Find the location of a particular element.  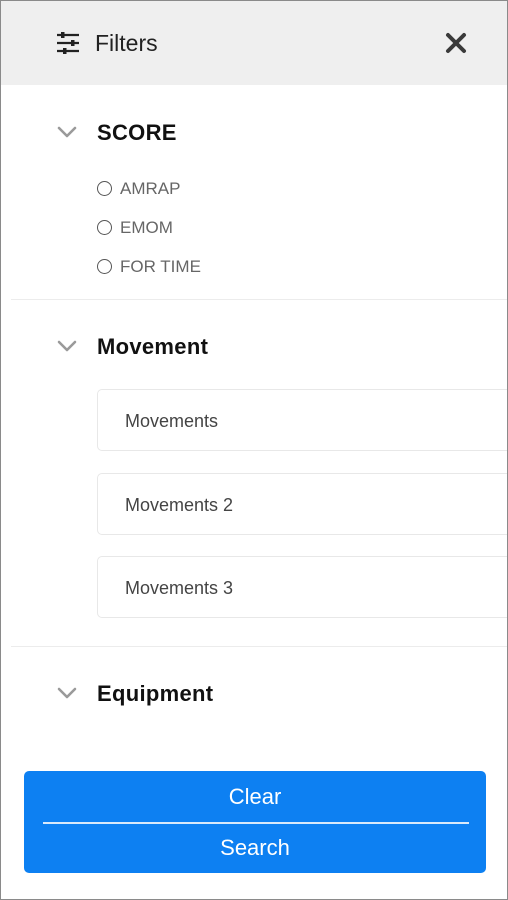

movement-field-2: Movements 2 is located at coordinates (302, 504).